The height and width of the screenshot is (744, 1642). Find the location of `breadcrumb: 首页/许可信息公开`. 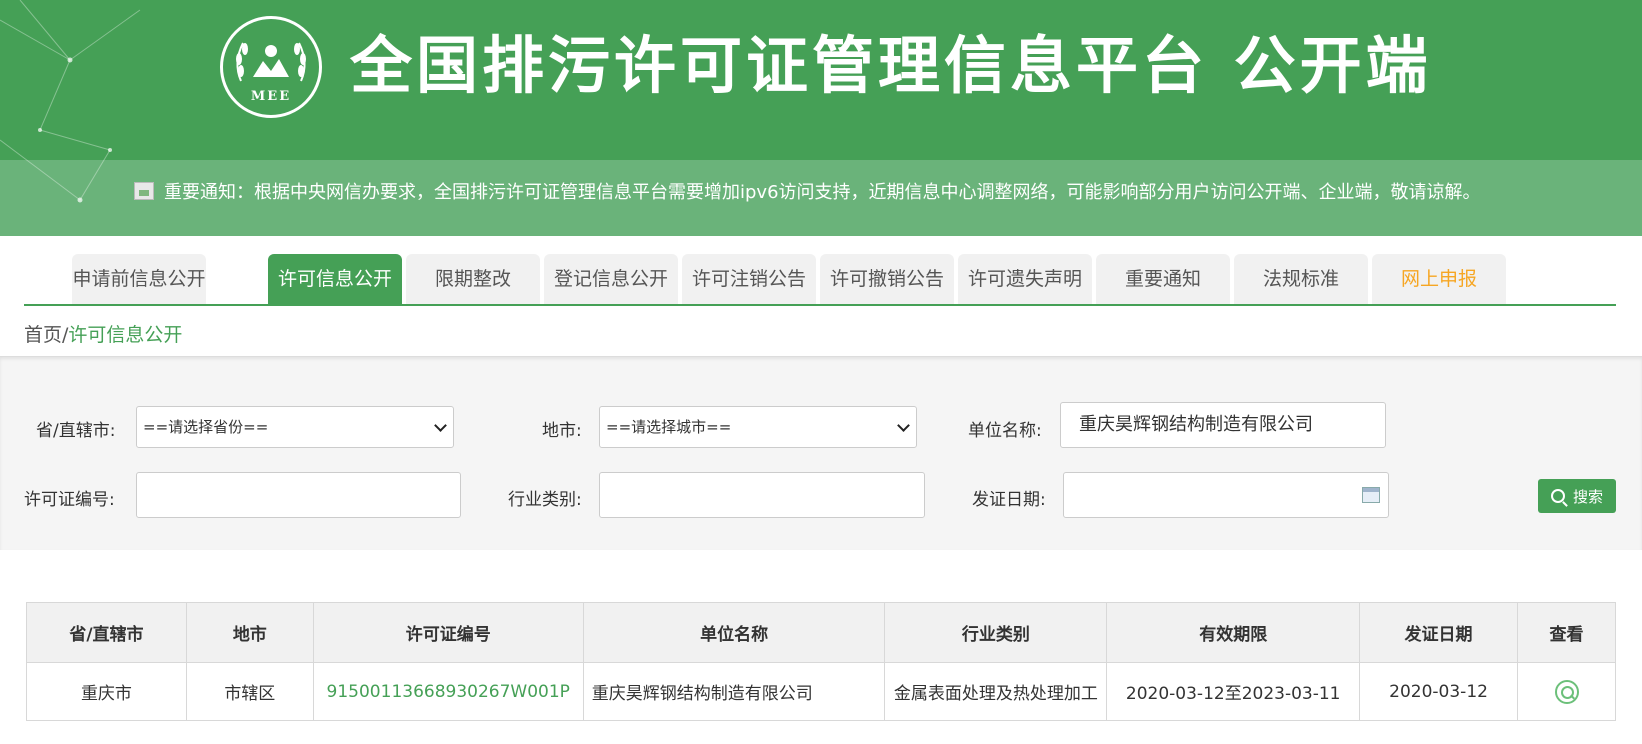

breadcrumb: 首页/许可信息公开 is located at coordinates (103, 333).